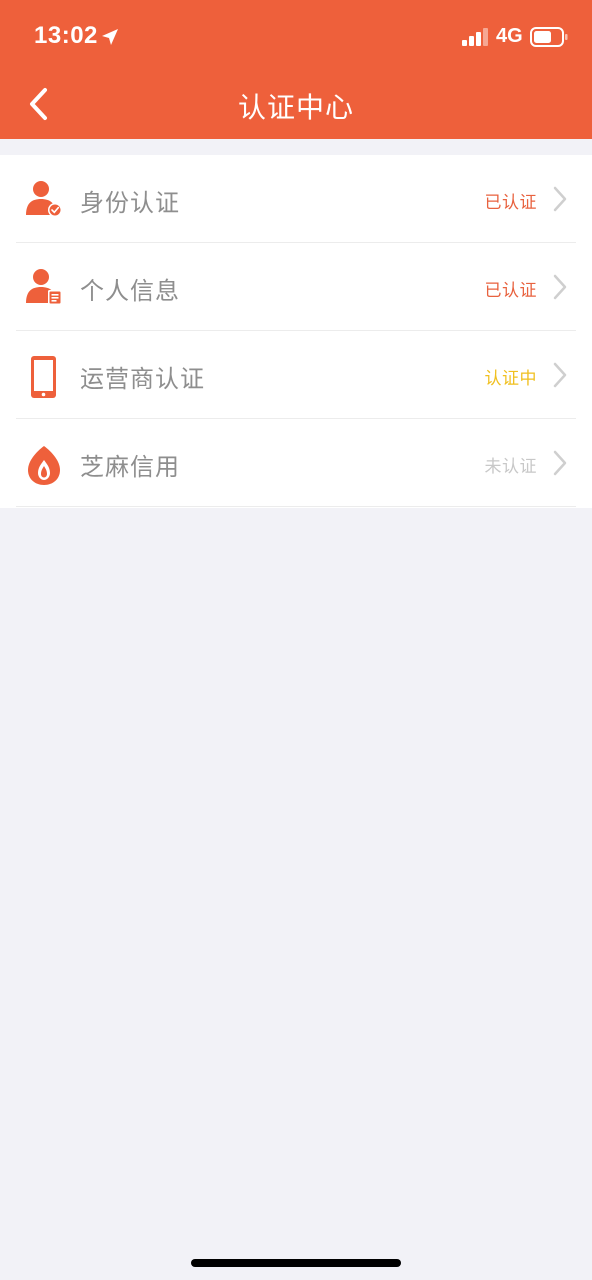 The width and height of the screenshot is (592, 1280). Describe the element at coordinates (296, 1263) in the screenshot. I see `home-indicator` at that location.